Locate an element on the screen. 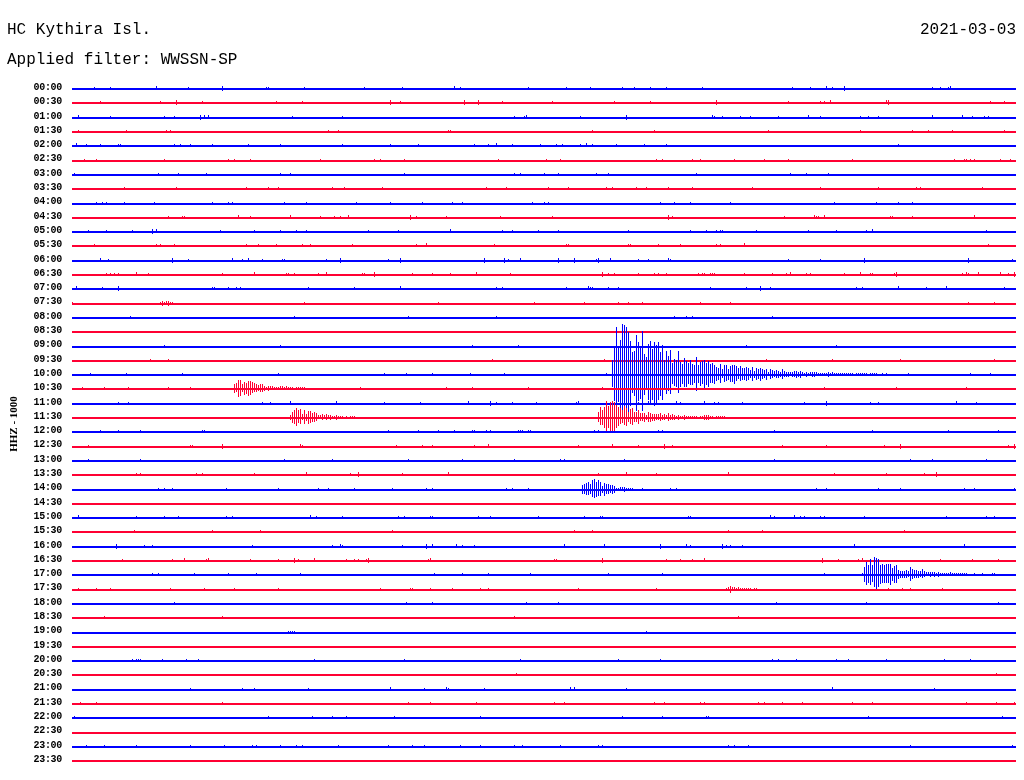 This screenshot has height=780, width=1024. time-label: 06:00 is located at coordinates (47, 259).